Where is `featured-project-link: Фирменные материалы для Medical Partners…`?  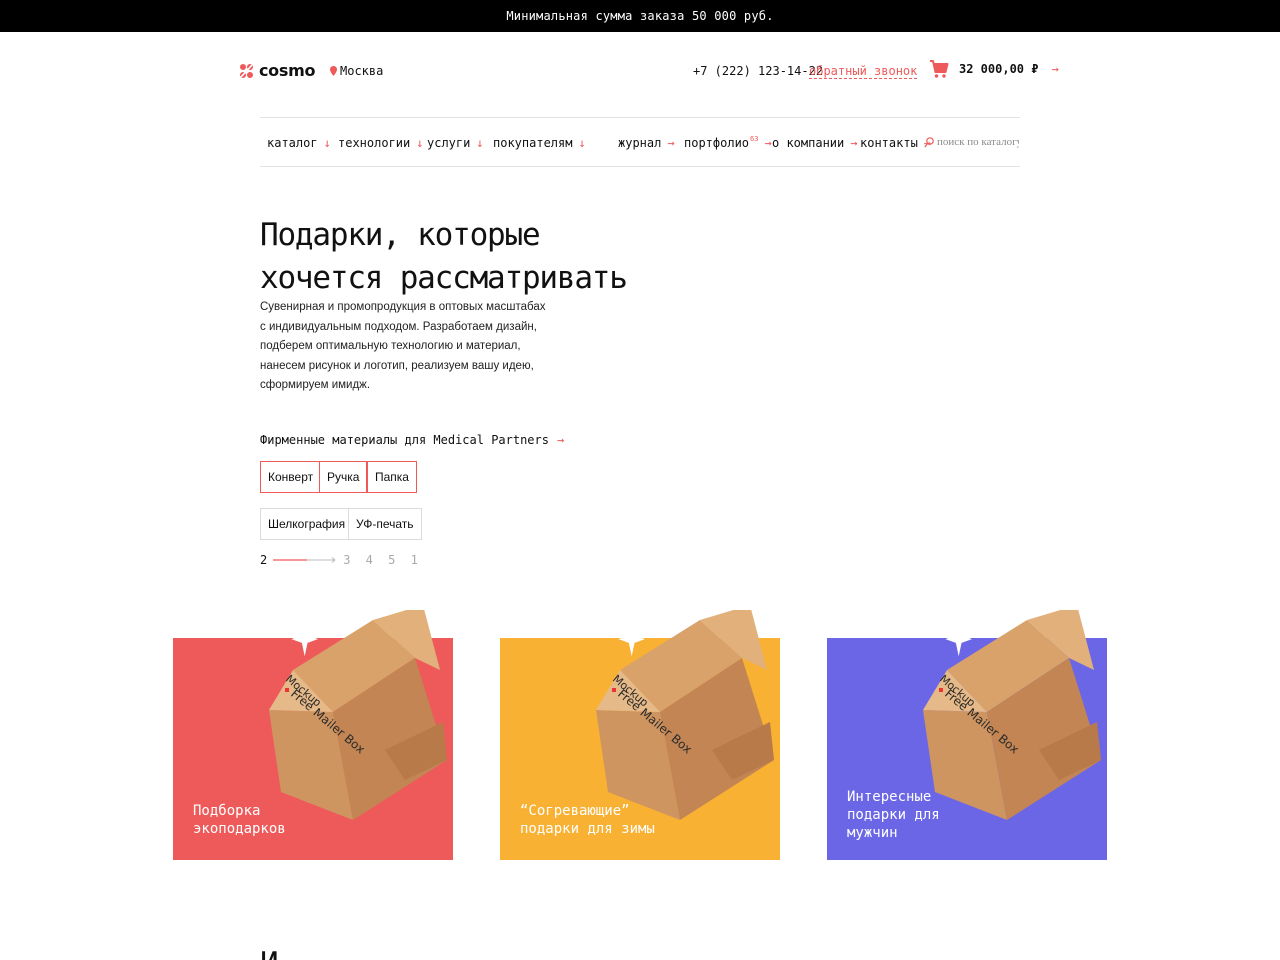 featured-project-link: Фирменные материалы для Medical Partners… is located at coordinates (412, 440).